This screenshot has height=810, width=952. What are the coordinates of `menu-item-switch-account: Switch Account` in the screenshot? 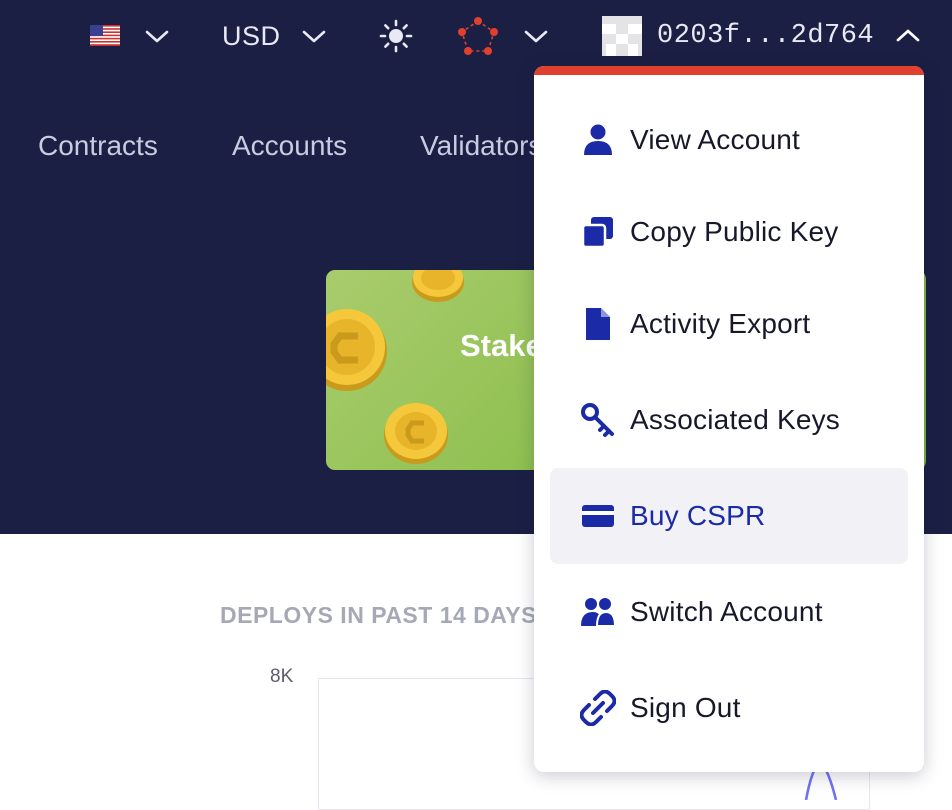 It's located at (729, 612).